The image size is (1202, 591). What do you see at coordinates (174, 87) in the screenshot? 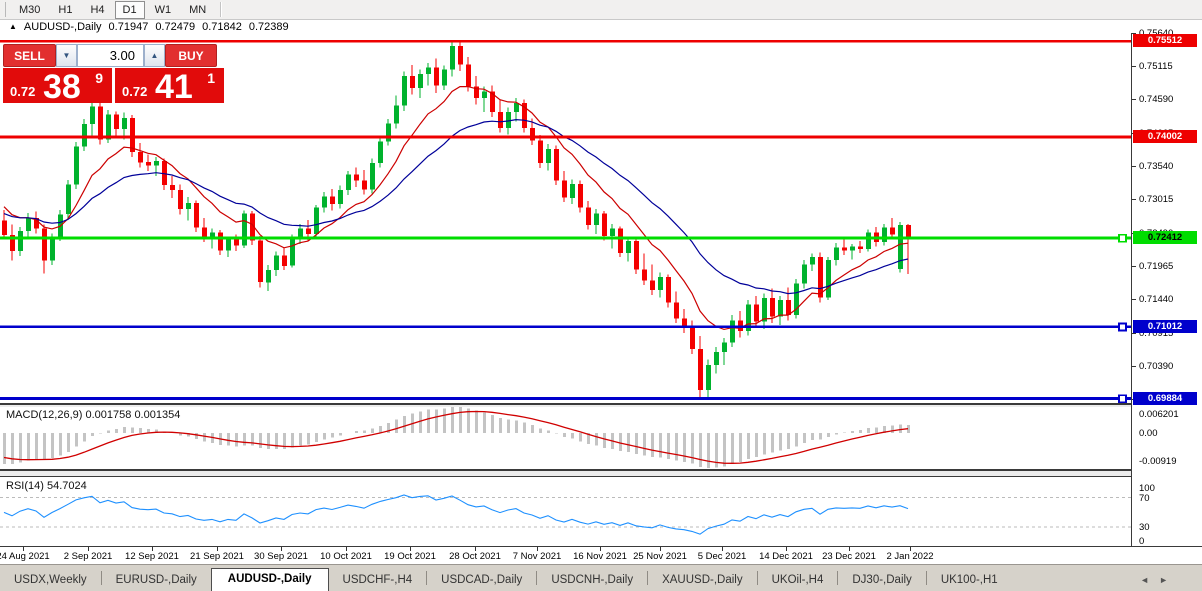
I see `buy-price-big-digits: 41` at bounding box center [174, 87].